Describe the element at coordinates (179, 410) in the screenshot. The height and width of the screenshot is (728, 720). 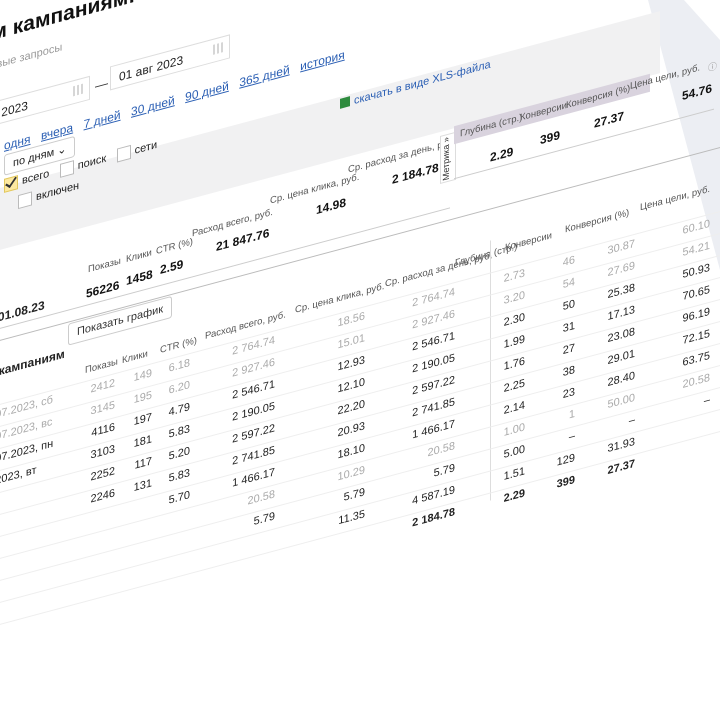
I see `cell-ctr: 4.79` at that location.